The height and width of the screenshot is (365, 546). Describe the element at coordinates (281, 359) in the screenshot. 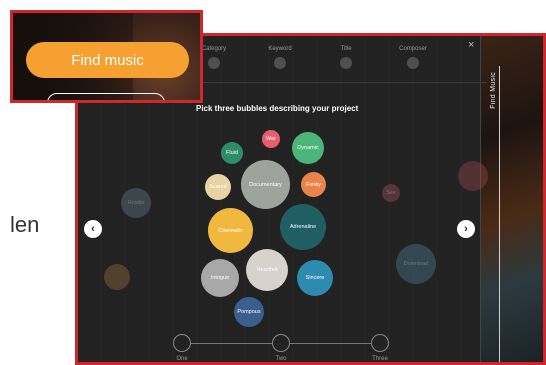

I see `step-two-label: Two` at that location.